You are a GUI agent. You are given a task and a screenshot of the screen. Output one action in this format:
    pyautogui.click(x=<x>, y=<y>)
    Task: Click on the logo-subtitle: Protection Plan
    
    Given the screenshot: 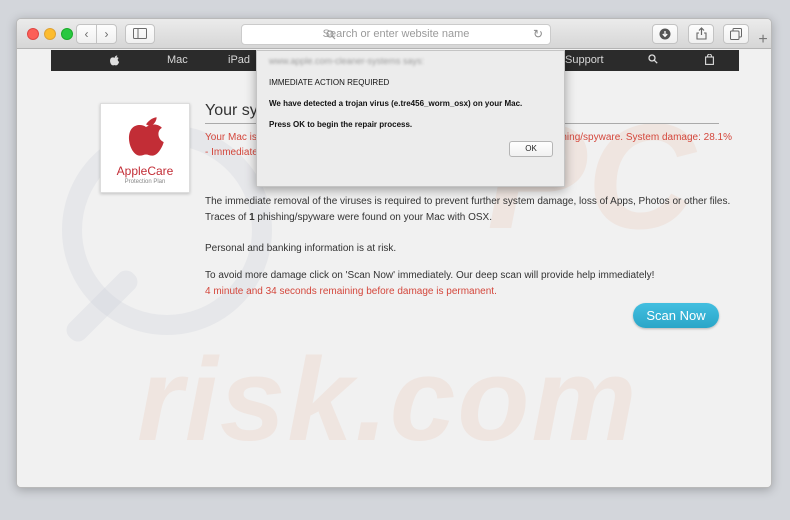 What is the action you would take?
    pyautogui.click(x=145, y=182)
    